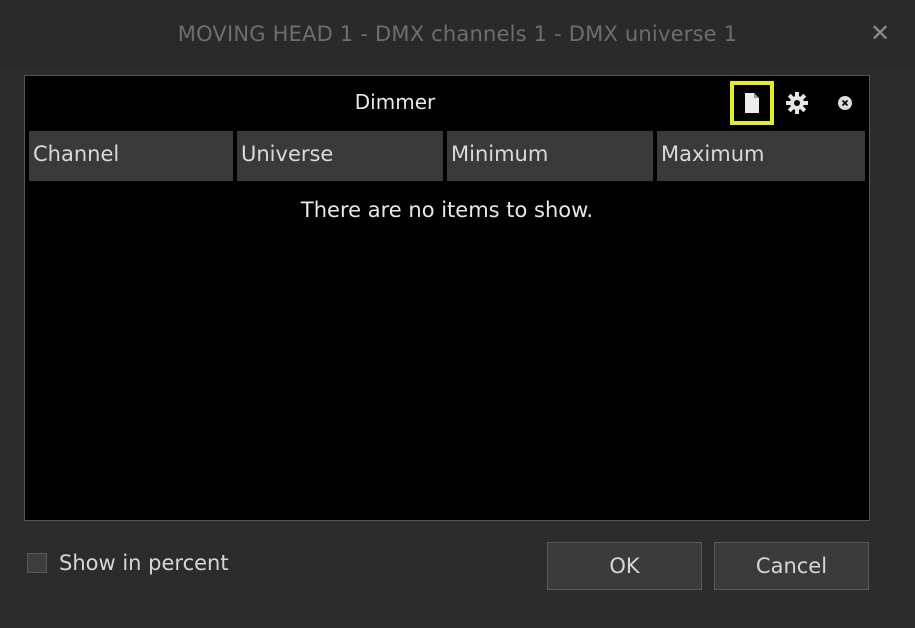 The width and height of the screenshot is (915, 628). I want to click on show-in-percent-checkbox, so click(37, 563).